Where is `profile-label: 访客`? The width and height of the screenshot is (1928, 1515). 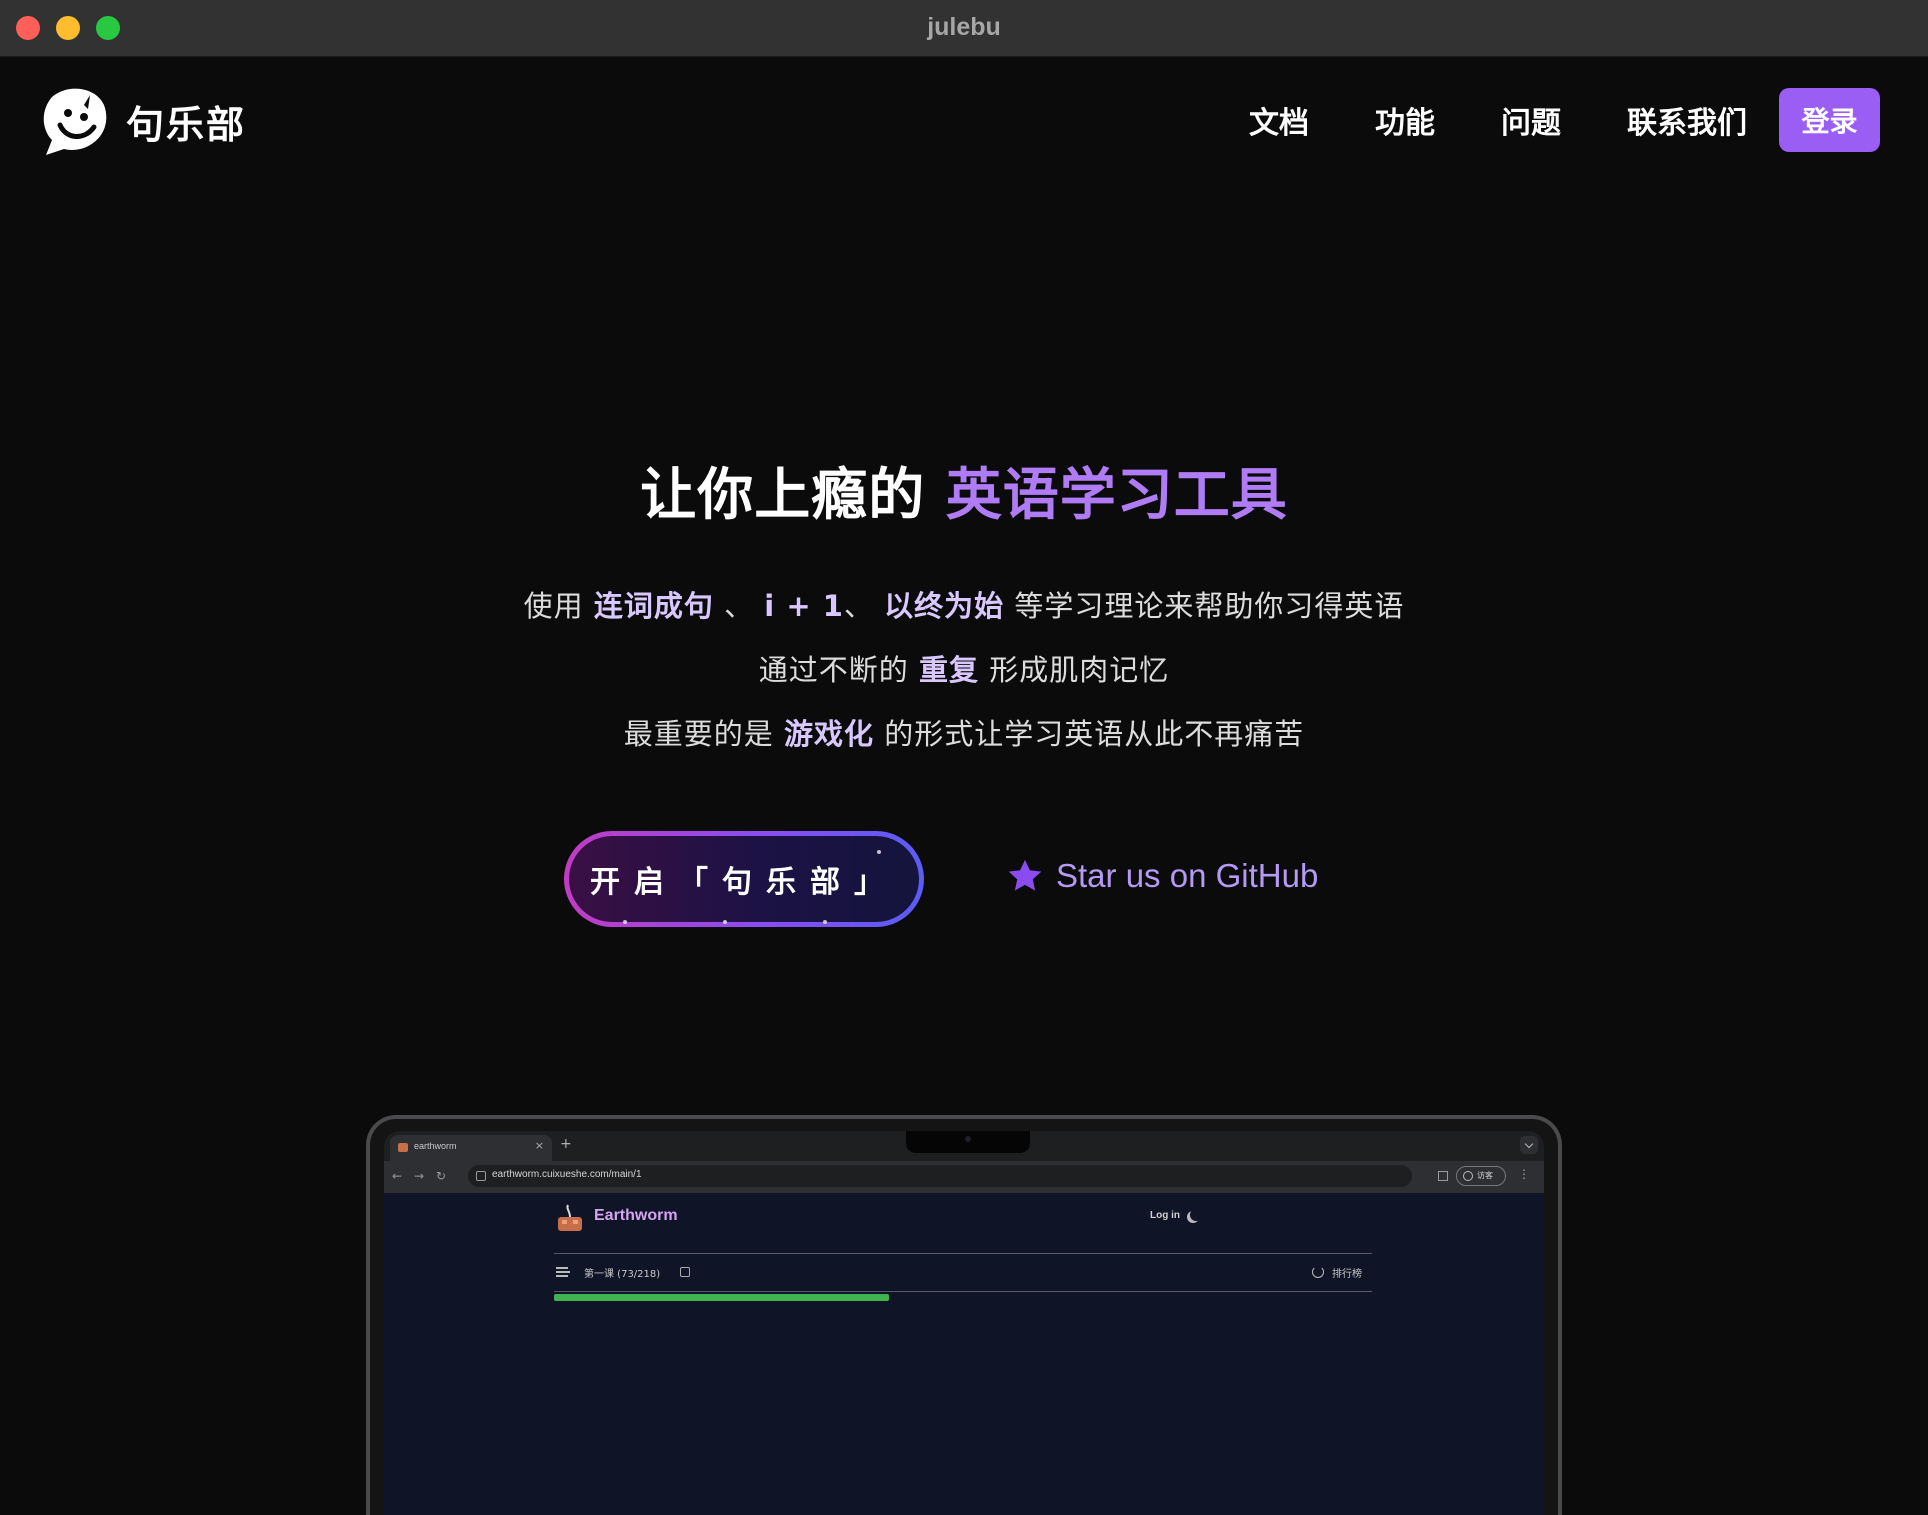
profile-label: 访客 is located at coordinates (1485, 1175).